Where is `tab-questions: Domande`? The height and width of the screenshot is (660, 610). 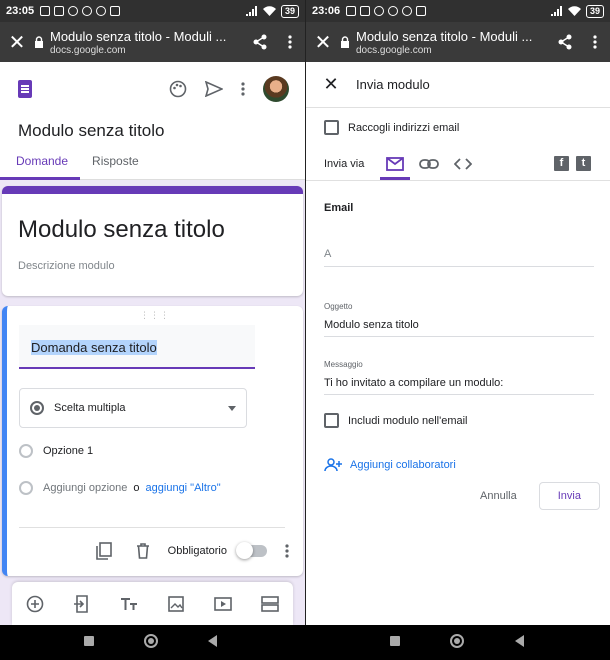 tab-questions: Domande is located at coordinates (40, 167).